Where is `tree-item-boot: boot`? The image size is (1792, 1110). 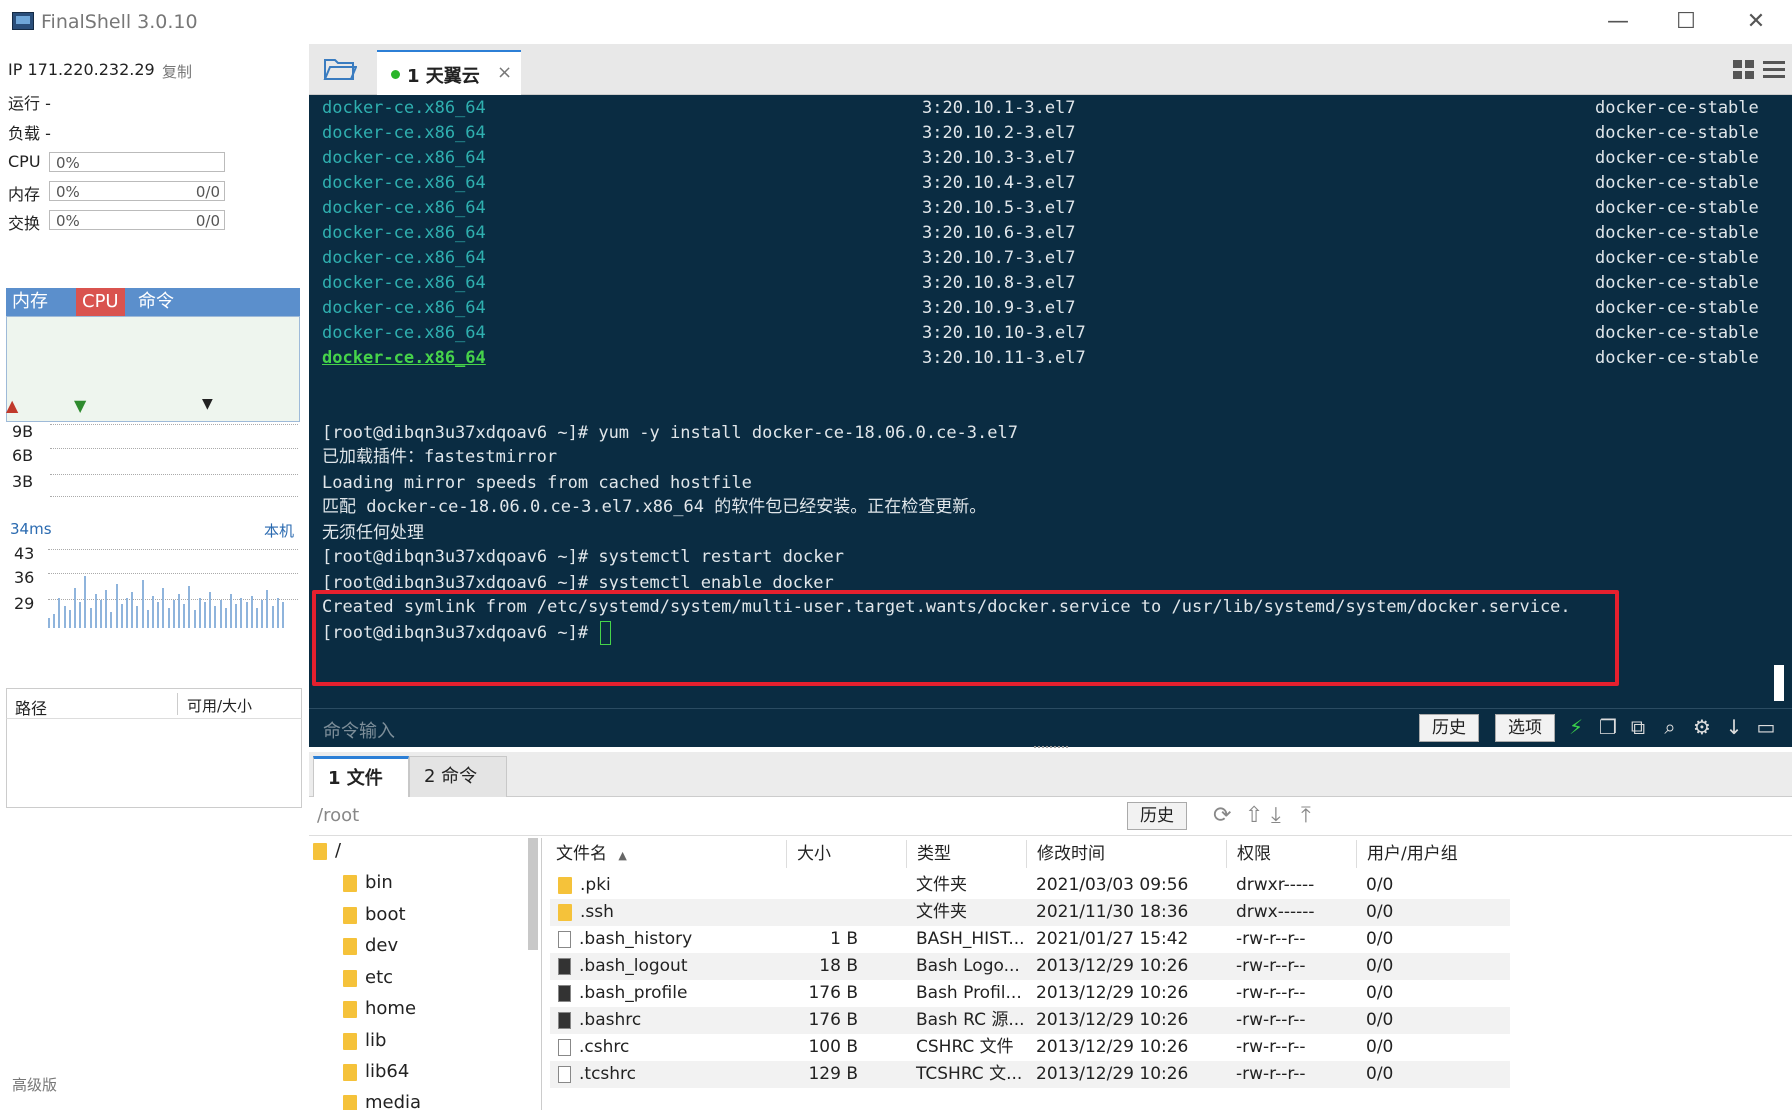 tree-item-boot: boot is located at coordinates (374, 914).